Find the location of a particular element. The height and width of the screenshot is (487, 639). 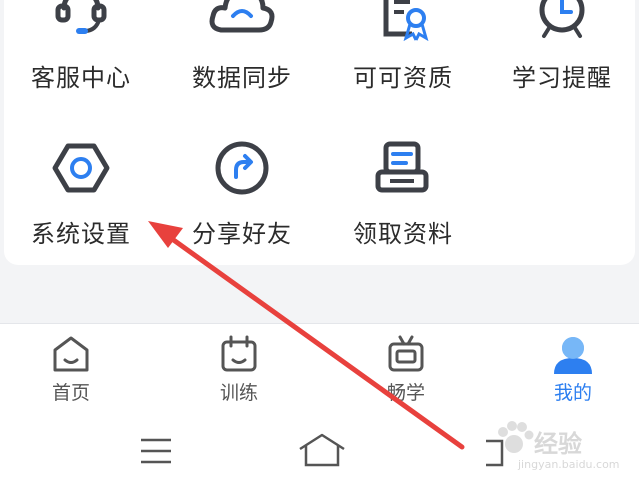

grid-item-share-friends: 分享好友 is located at coordinates (242, 192).